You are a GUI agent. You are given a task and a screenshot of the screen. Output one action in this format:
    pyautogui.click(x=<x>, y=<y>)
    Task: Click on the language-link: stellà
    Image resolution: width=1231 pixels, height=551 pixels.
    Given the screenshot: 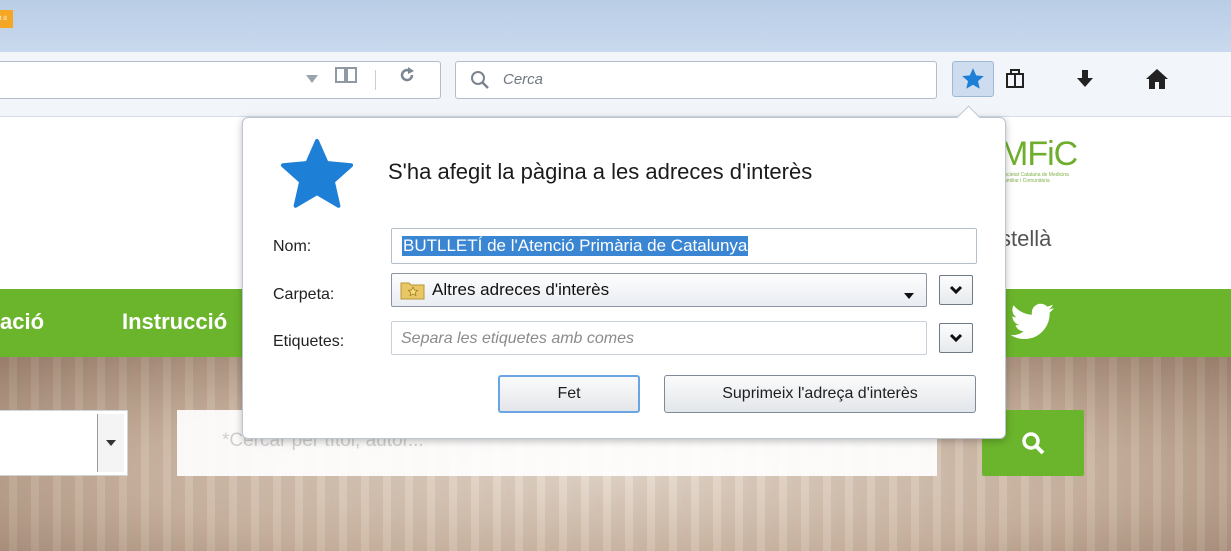 What is the action you would take?
    pyautogui.click(x=1025, y=239)
    